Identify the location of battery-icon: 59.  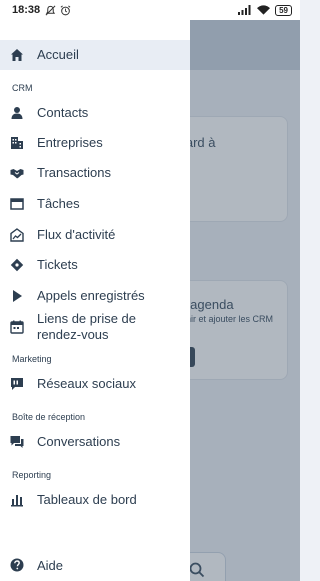
(283, 10).